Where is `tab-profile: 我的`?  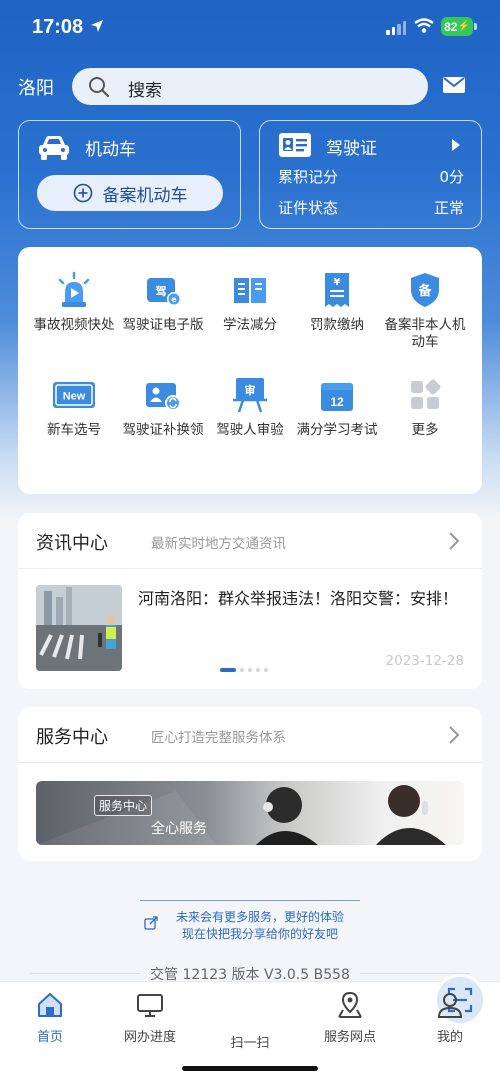
tab-profile: 我的 is located at coordinates (450, 1017).